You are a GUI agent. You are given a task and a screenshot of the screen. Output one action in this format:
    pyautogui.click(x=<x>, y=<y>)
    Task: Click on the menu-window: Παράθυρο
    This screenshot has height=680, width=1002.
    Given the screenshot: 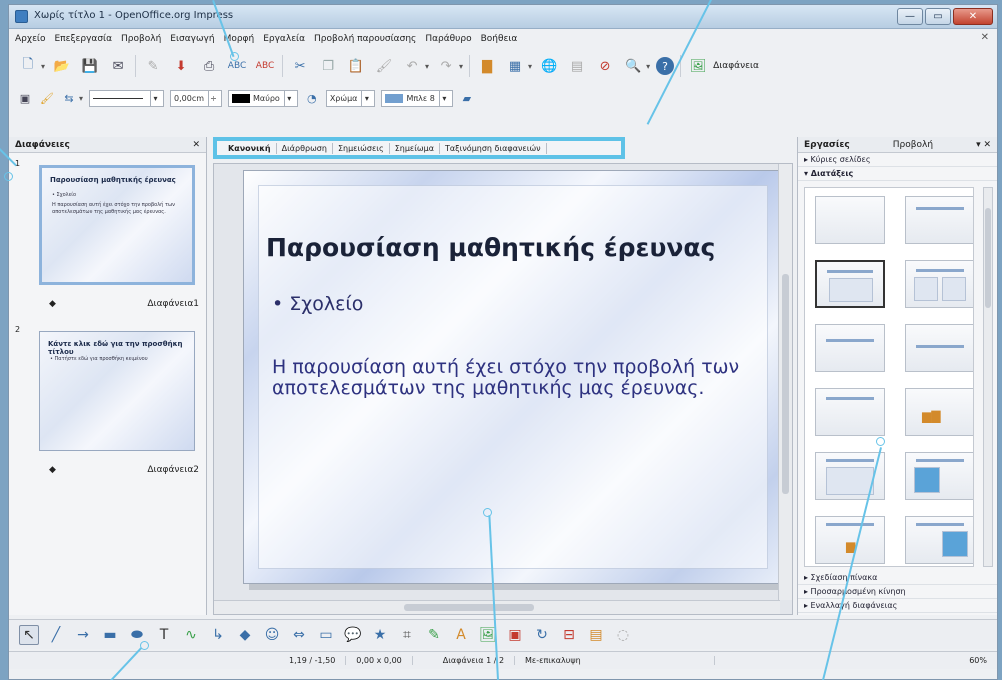 What is the action you would take?
    pyautogui.click(x=448, y=39)
    